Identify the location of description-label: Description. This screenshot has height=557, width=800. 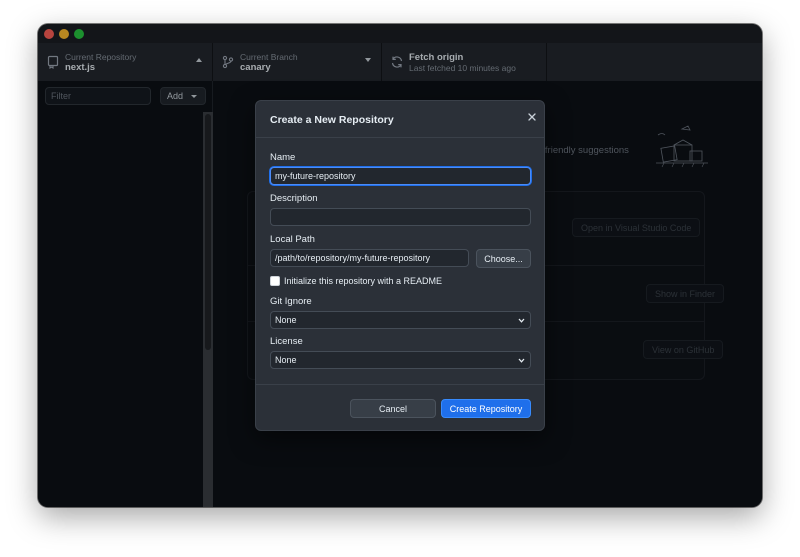
(294, 198).